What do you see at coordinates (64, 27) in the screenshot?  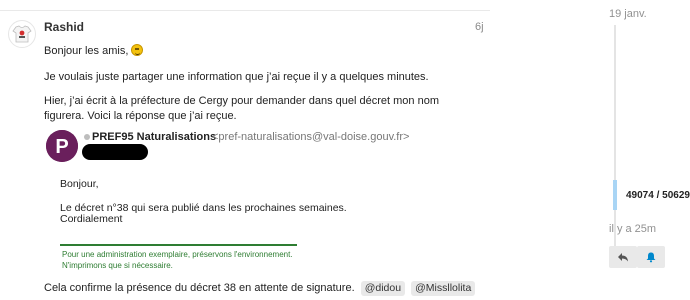 I see `post-username: Rashid` at bounding box center [64, 27].